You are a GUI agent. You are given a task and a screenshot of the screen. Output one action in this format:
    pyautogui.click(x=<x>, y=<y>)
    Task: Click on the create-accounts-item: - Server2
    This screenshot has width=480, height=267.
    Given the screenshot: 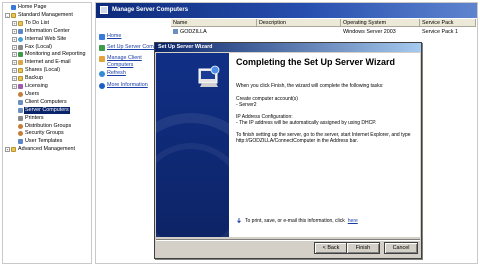 What is the action you would take?
    pyautogui.click(x=246, y=105)
    